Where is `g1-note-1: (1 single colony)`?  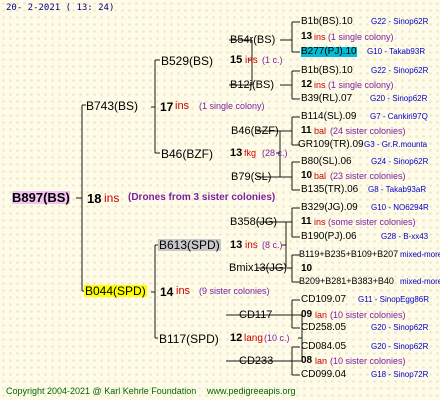 g1-note-1: (1 single colony) is located at coordinates (232, 106).